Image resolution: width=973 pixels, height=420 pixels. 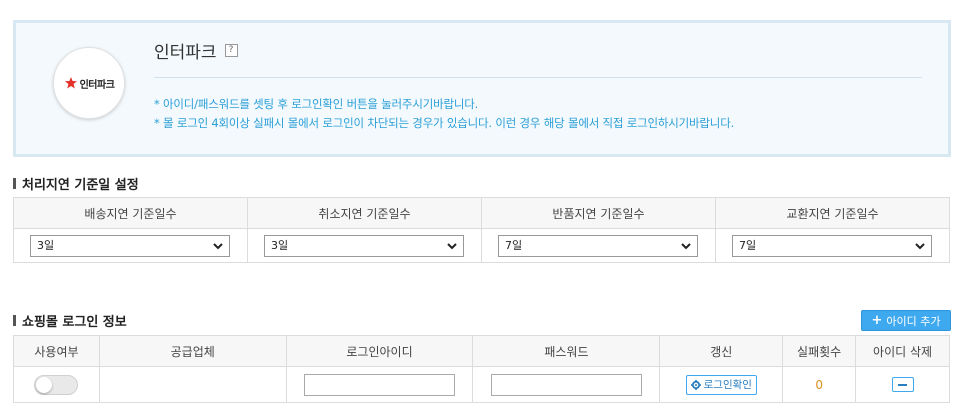 What do you see at coordinates (566, 351) in the screenshot?
I see `col-password: 패스워드` at bounding box center [566, 351].